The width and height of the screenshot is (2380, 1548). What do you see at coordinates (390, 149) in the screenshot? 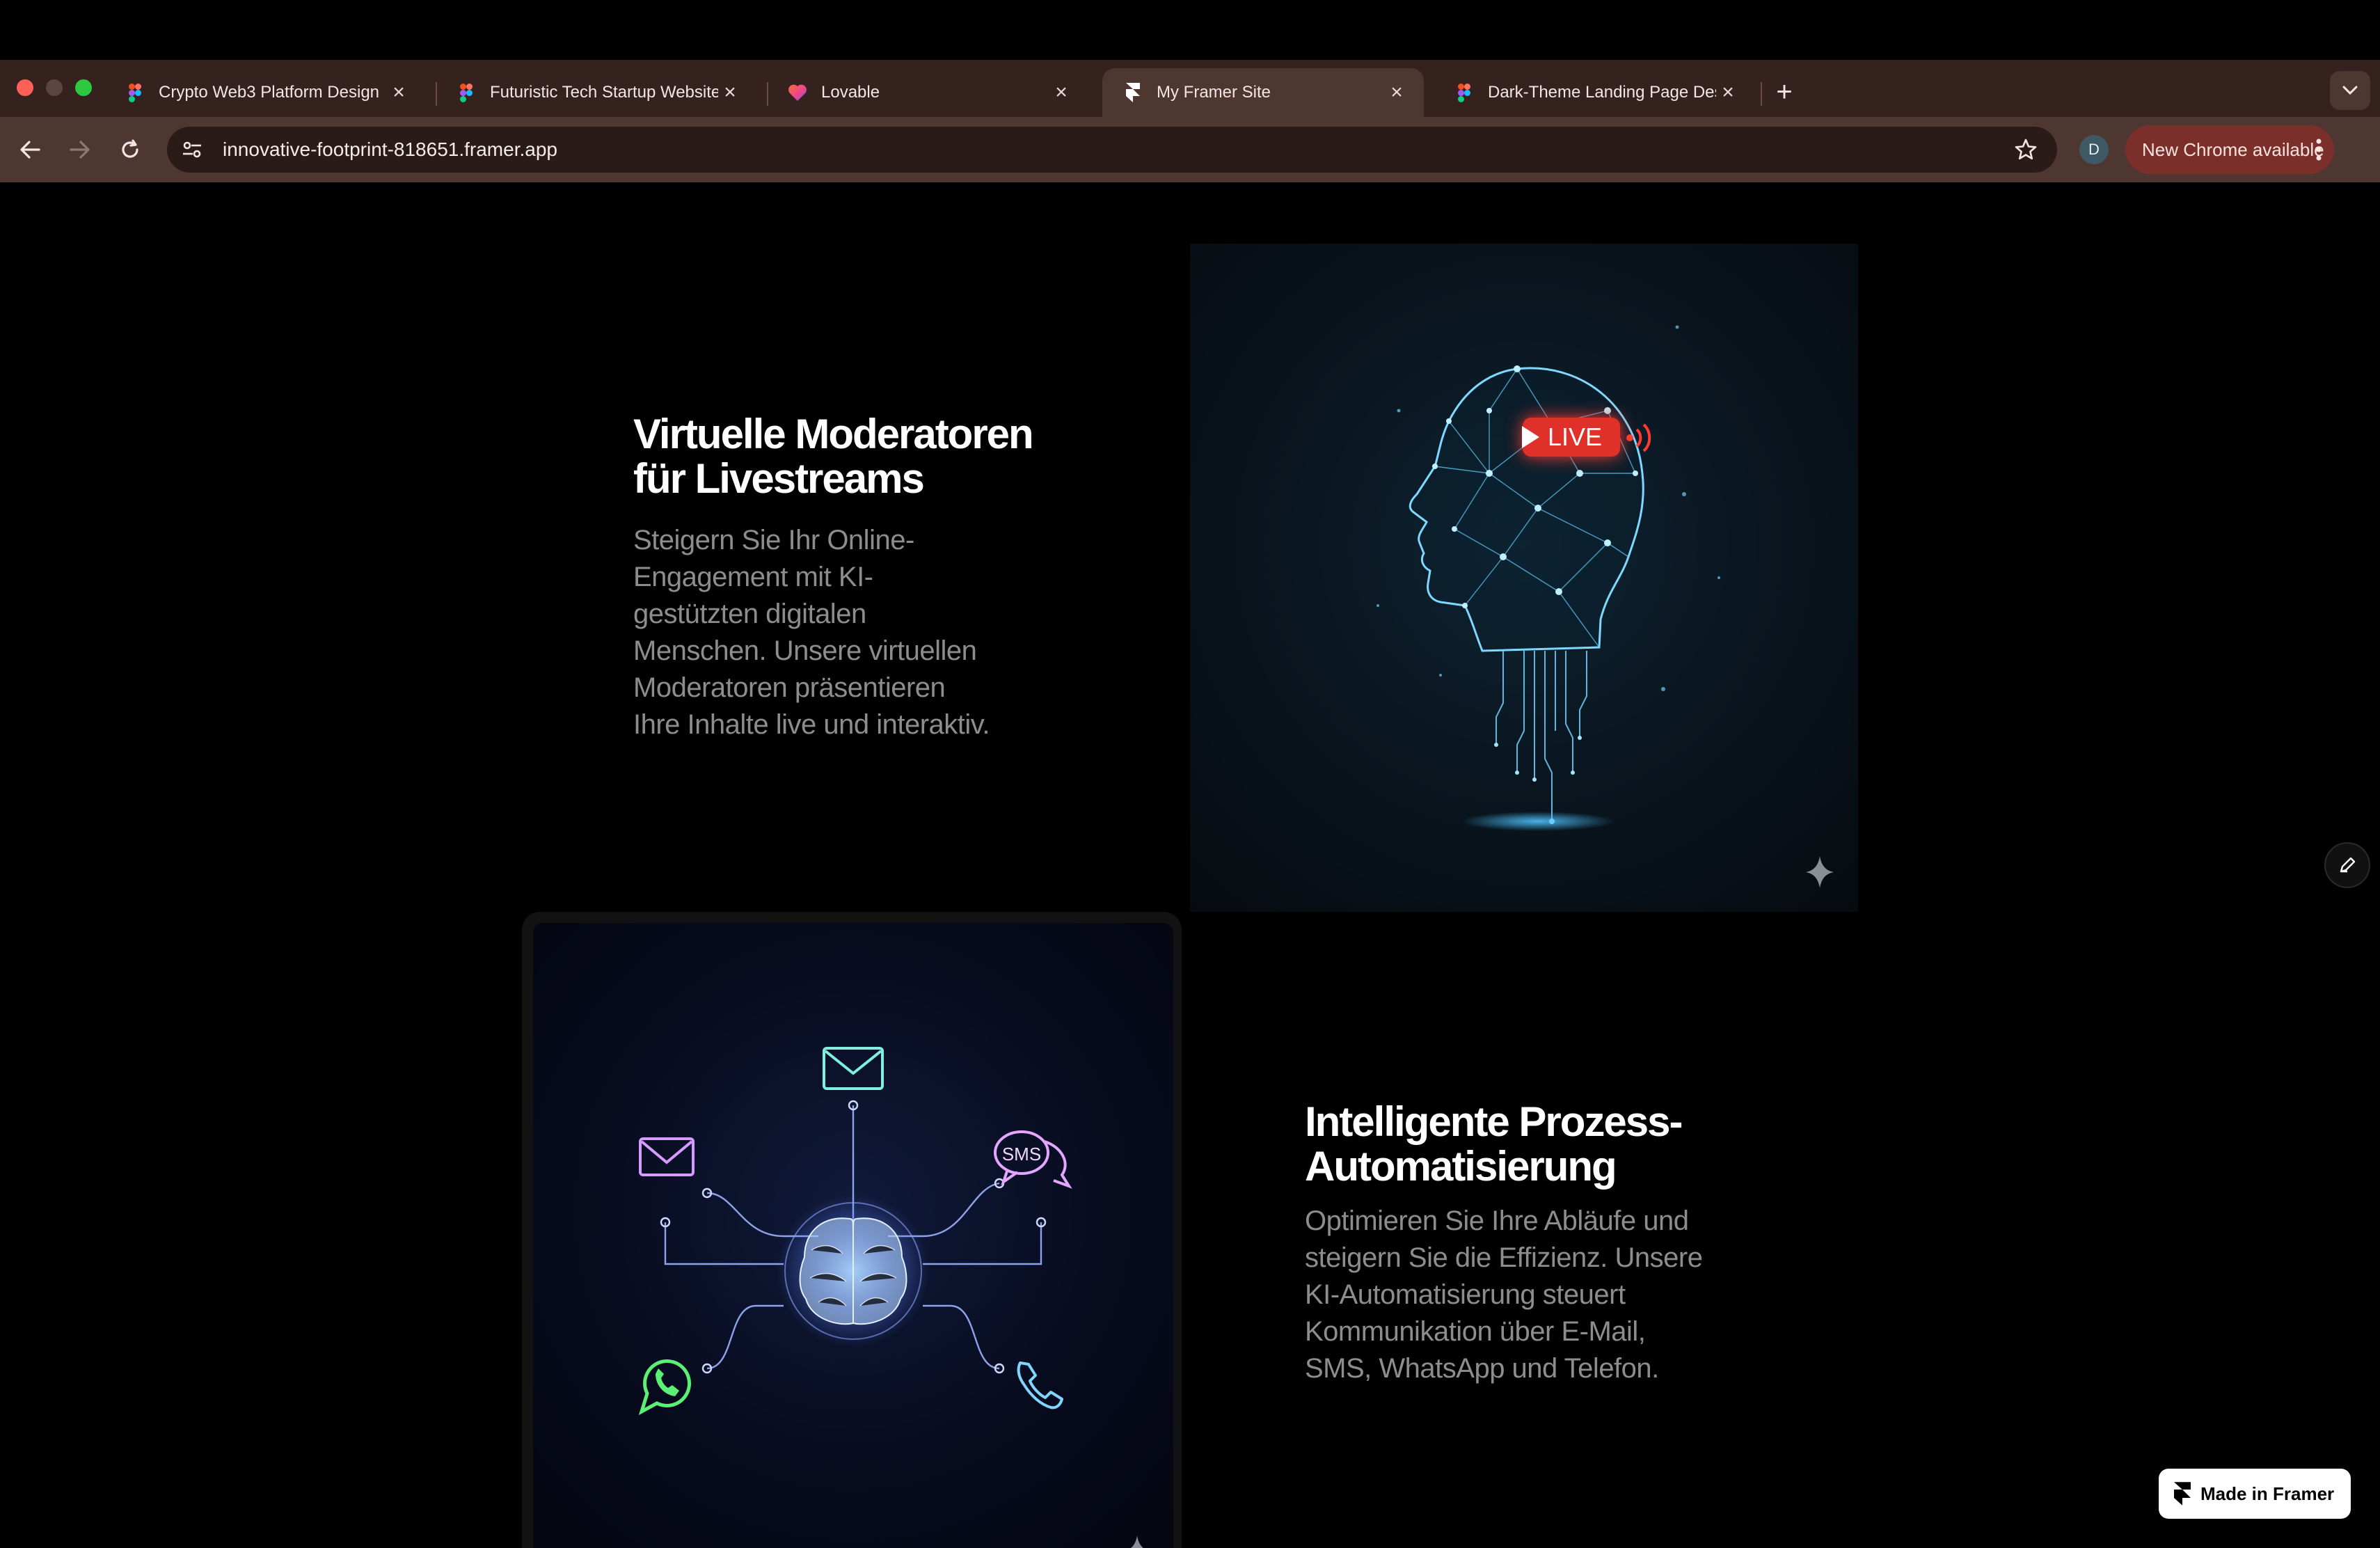
I see `url-text: innovative-footprint-818651.framer.app` at bounding box center [390, 149].